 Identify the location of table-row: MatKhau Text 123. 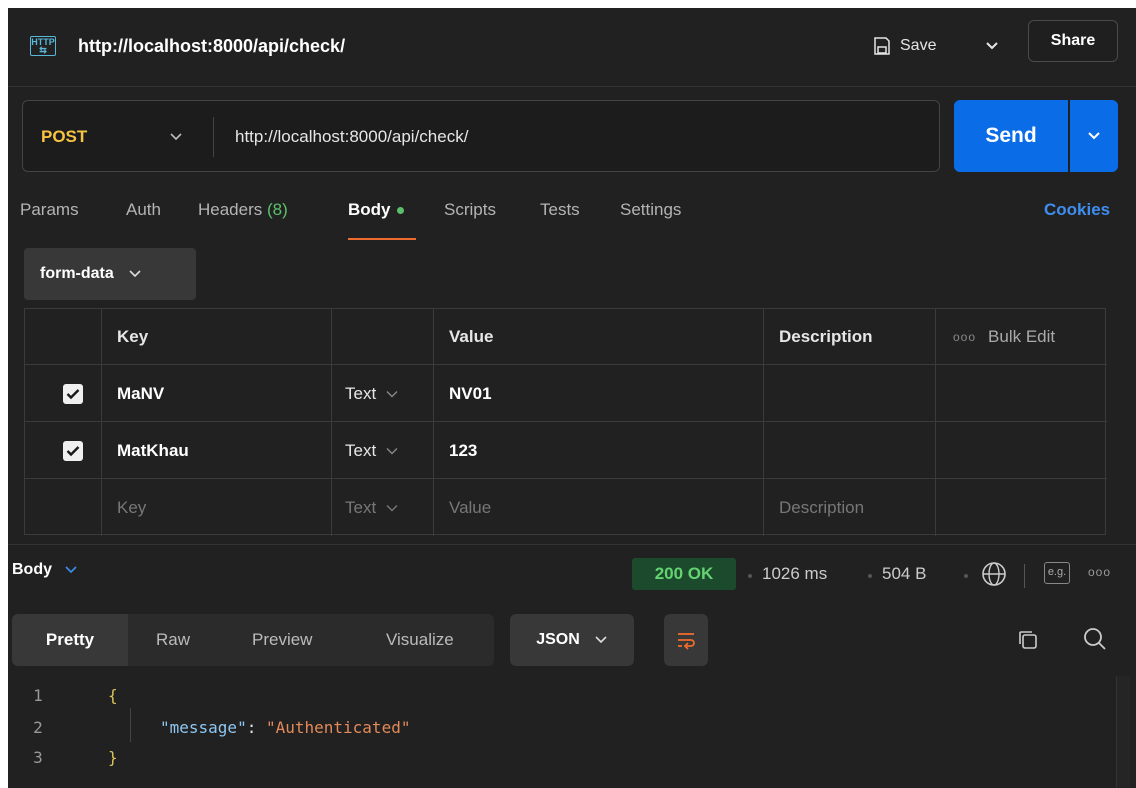
(566, 451).